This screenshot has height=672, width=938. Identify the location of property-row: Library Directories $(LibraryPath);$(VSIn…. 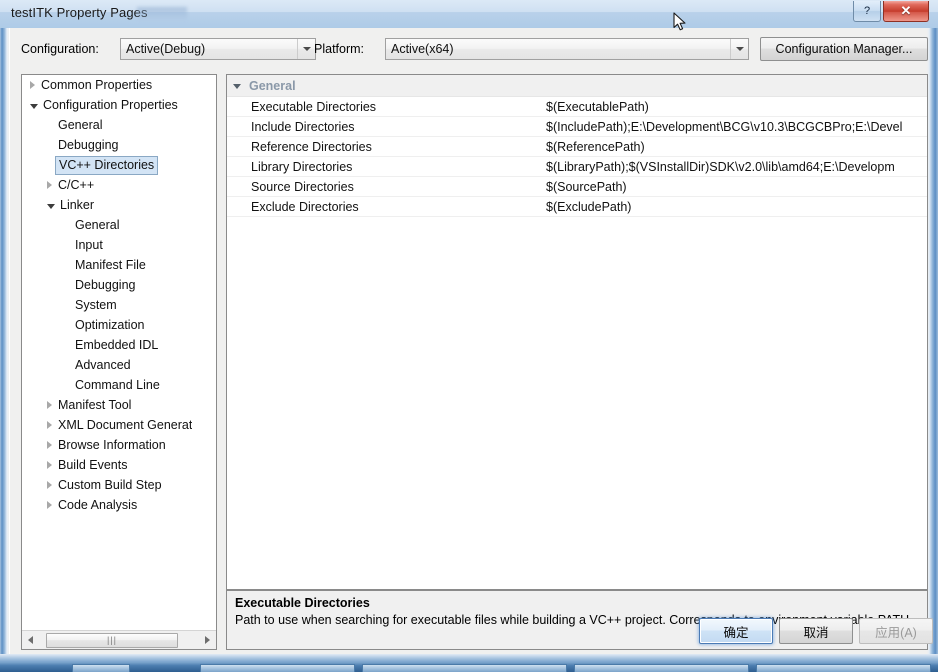
(577, 167).